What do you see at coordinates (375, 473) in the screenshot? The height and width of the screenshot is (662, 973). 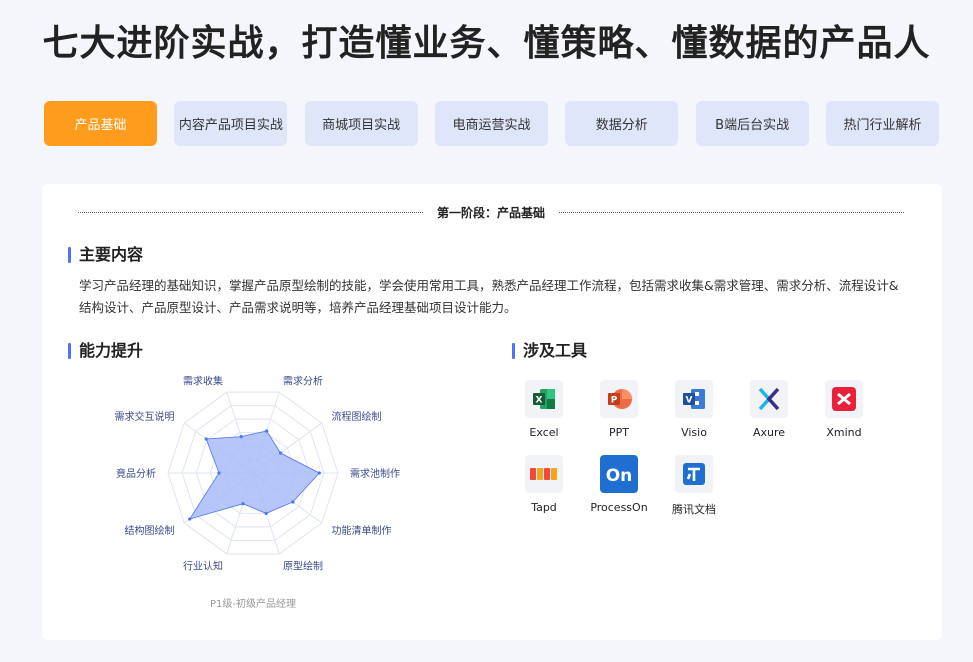 I see `radar-axis-label: 需求池制作` at bounding box center [375, 473].